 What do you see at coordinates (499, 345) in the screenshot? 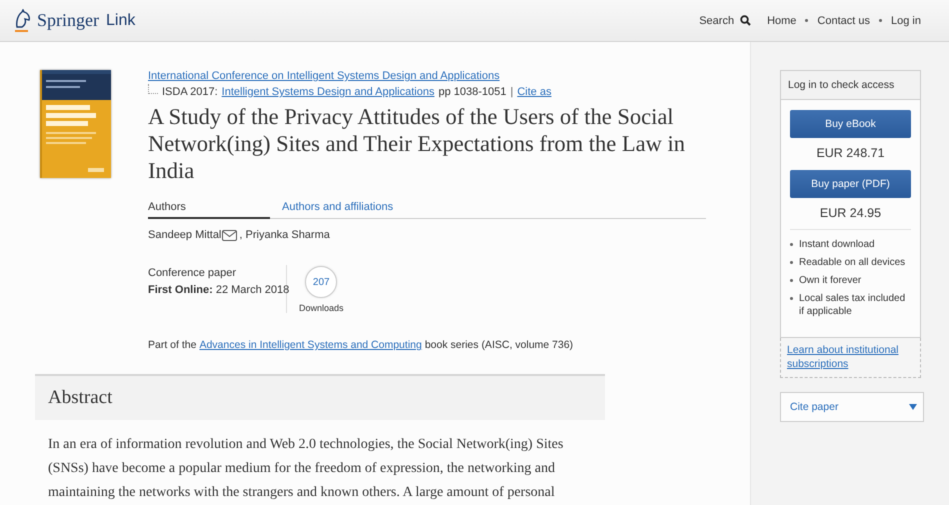
I see `series-text: book series (AISC, volume 736)` at bounding box center [499, 345].